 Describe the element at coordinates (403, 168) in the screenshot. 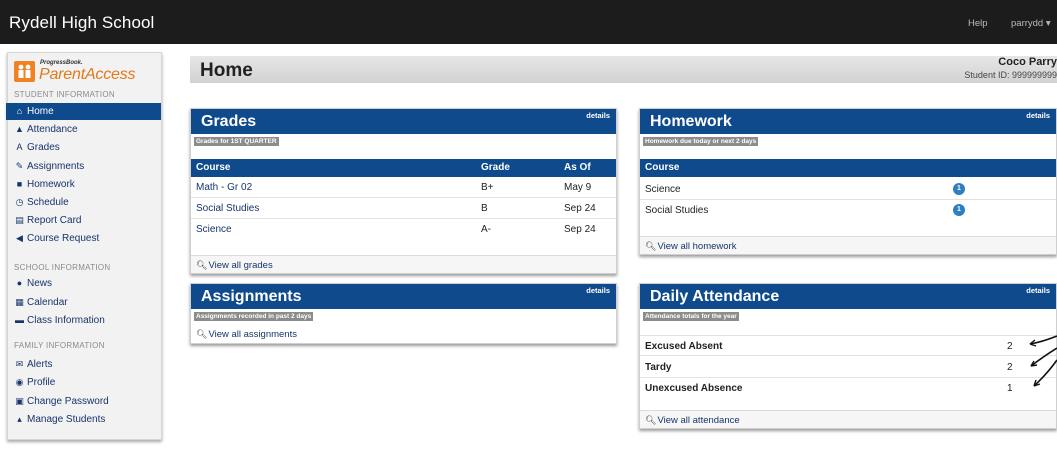

I see `grades-table-header: Course Grade As Of` at that location.